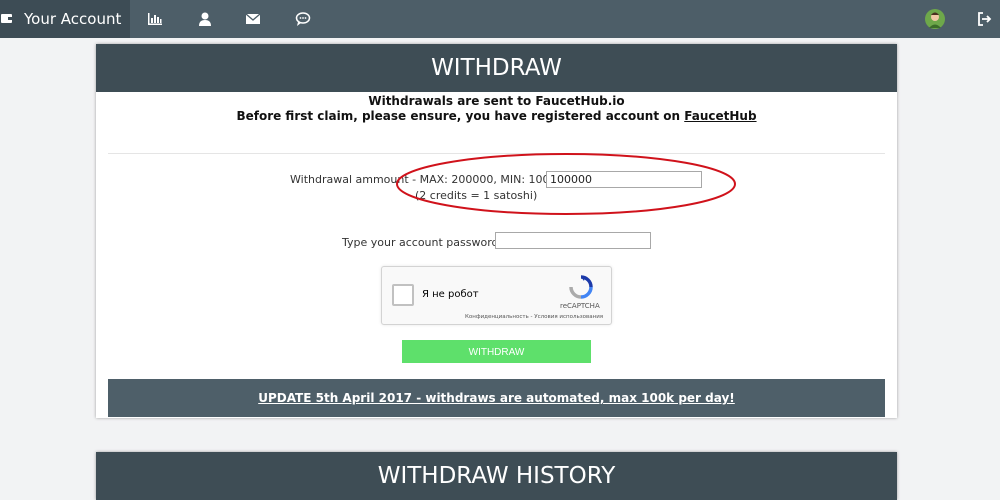 The height and width of the screenshot is (500, 1000). Describe the element at coordinates (496, 101) in the screenshot. I see `withdrawals-info: Withdrawals are sent to FaucetHub.io` at that location.